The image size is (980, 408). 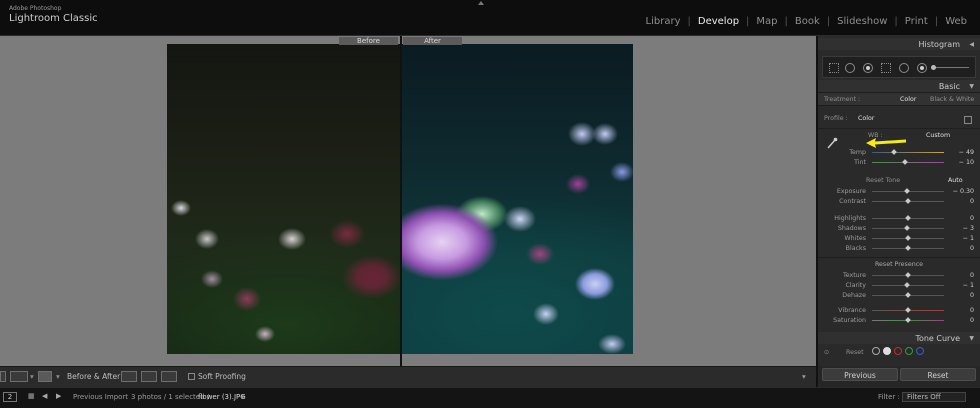 What do you see at coordinates (952, 99) in the screenshot?
I see `treatment-bw-option: Black & White` at bounding box center [952, 99].